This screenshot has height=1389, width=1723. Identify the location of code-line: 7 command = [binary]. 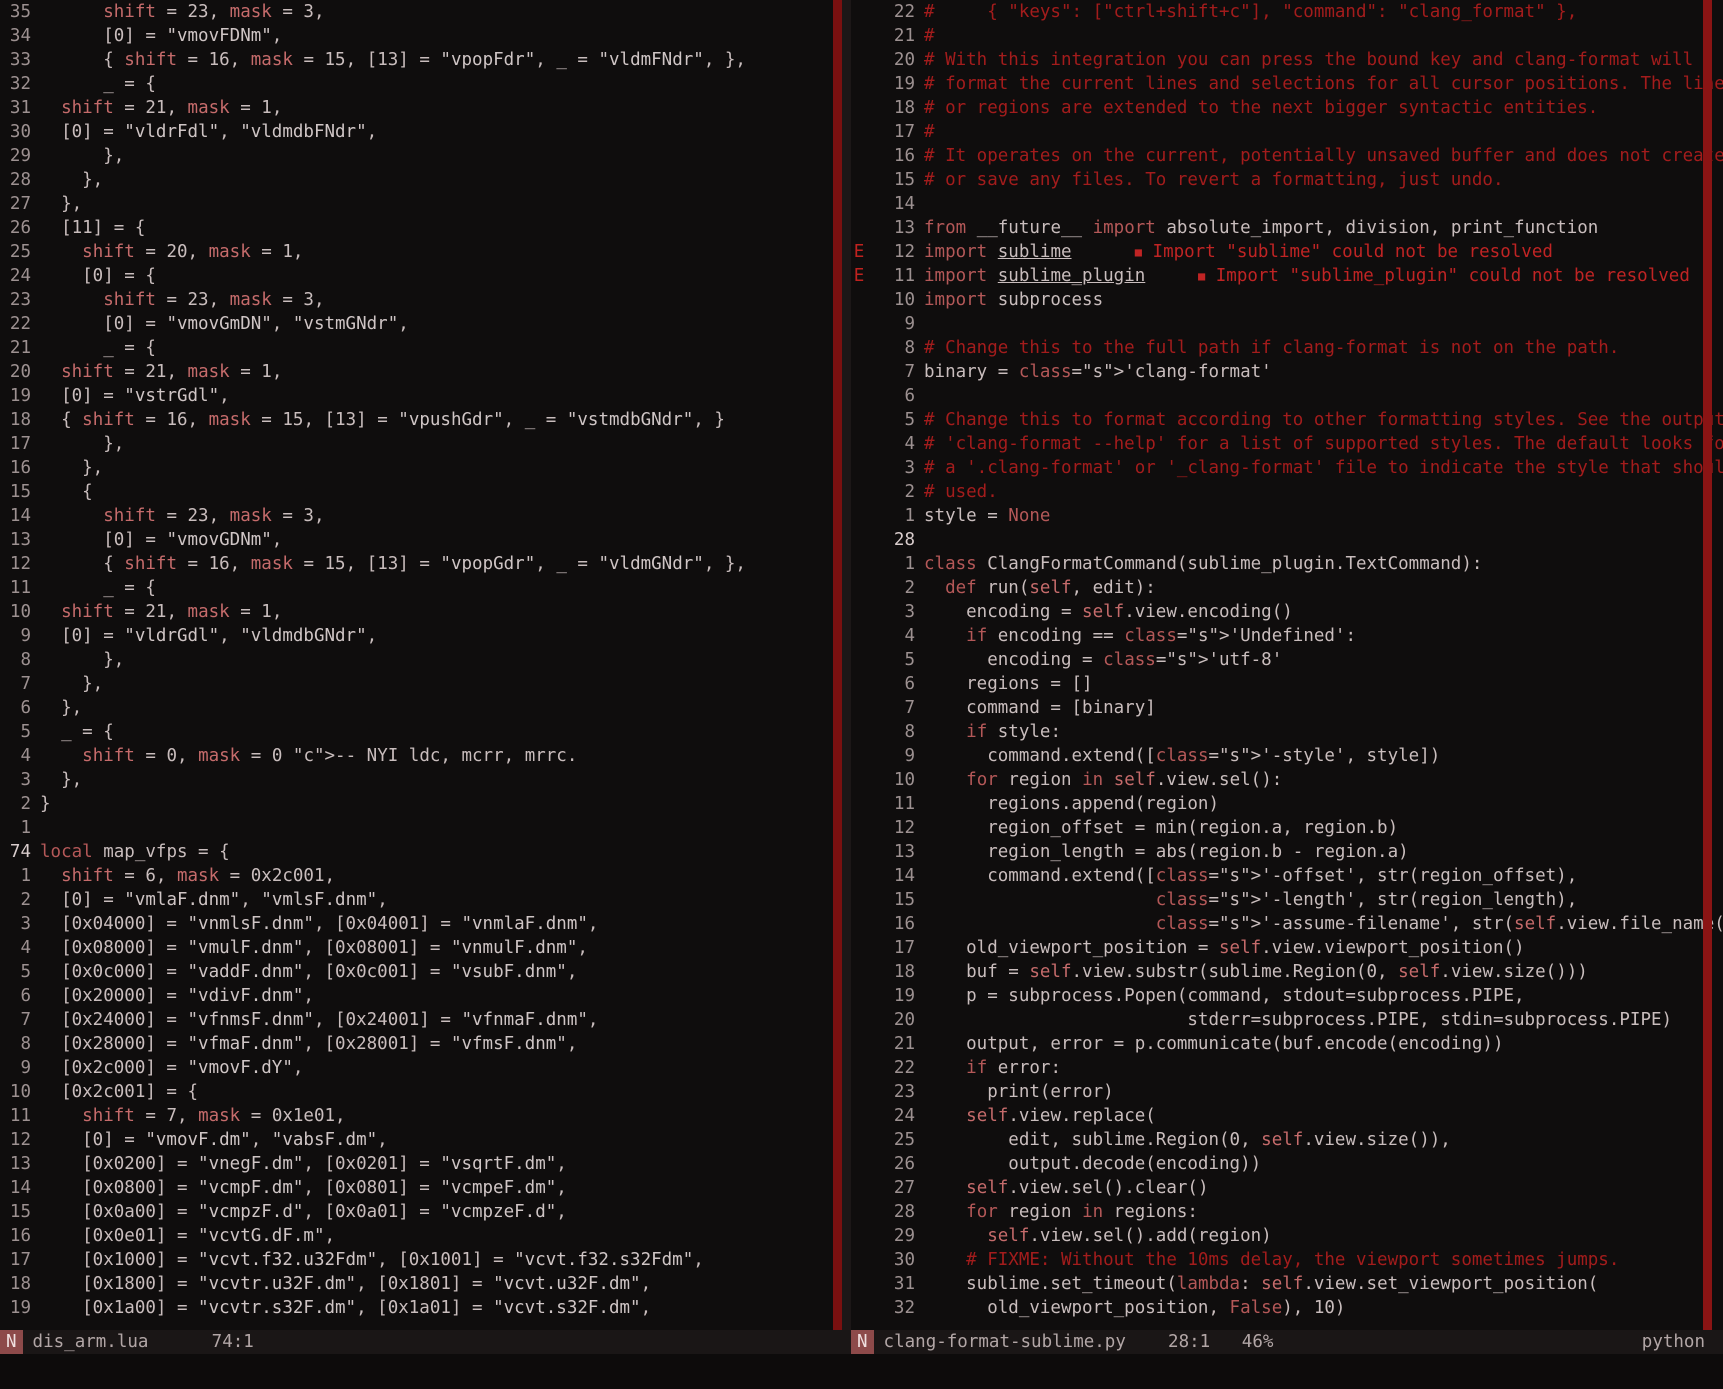
(1287, 708).